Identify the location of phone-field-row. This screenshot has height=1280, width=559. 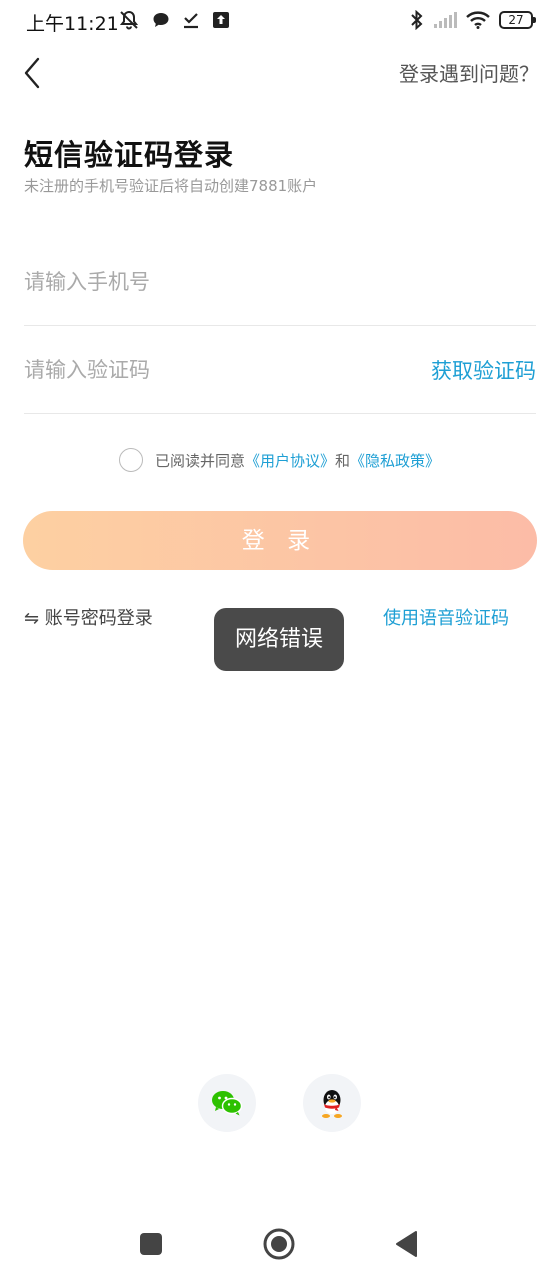
(280, 282).